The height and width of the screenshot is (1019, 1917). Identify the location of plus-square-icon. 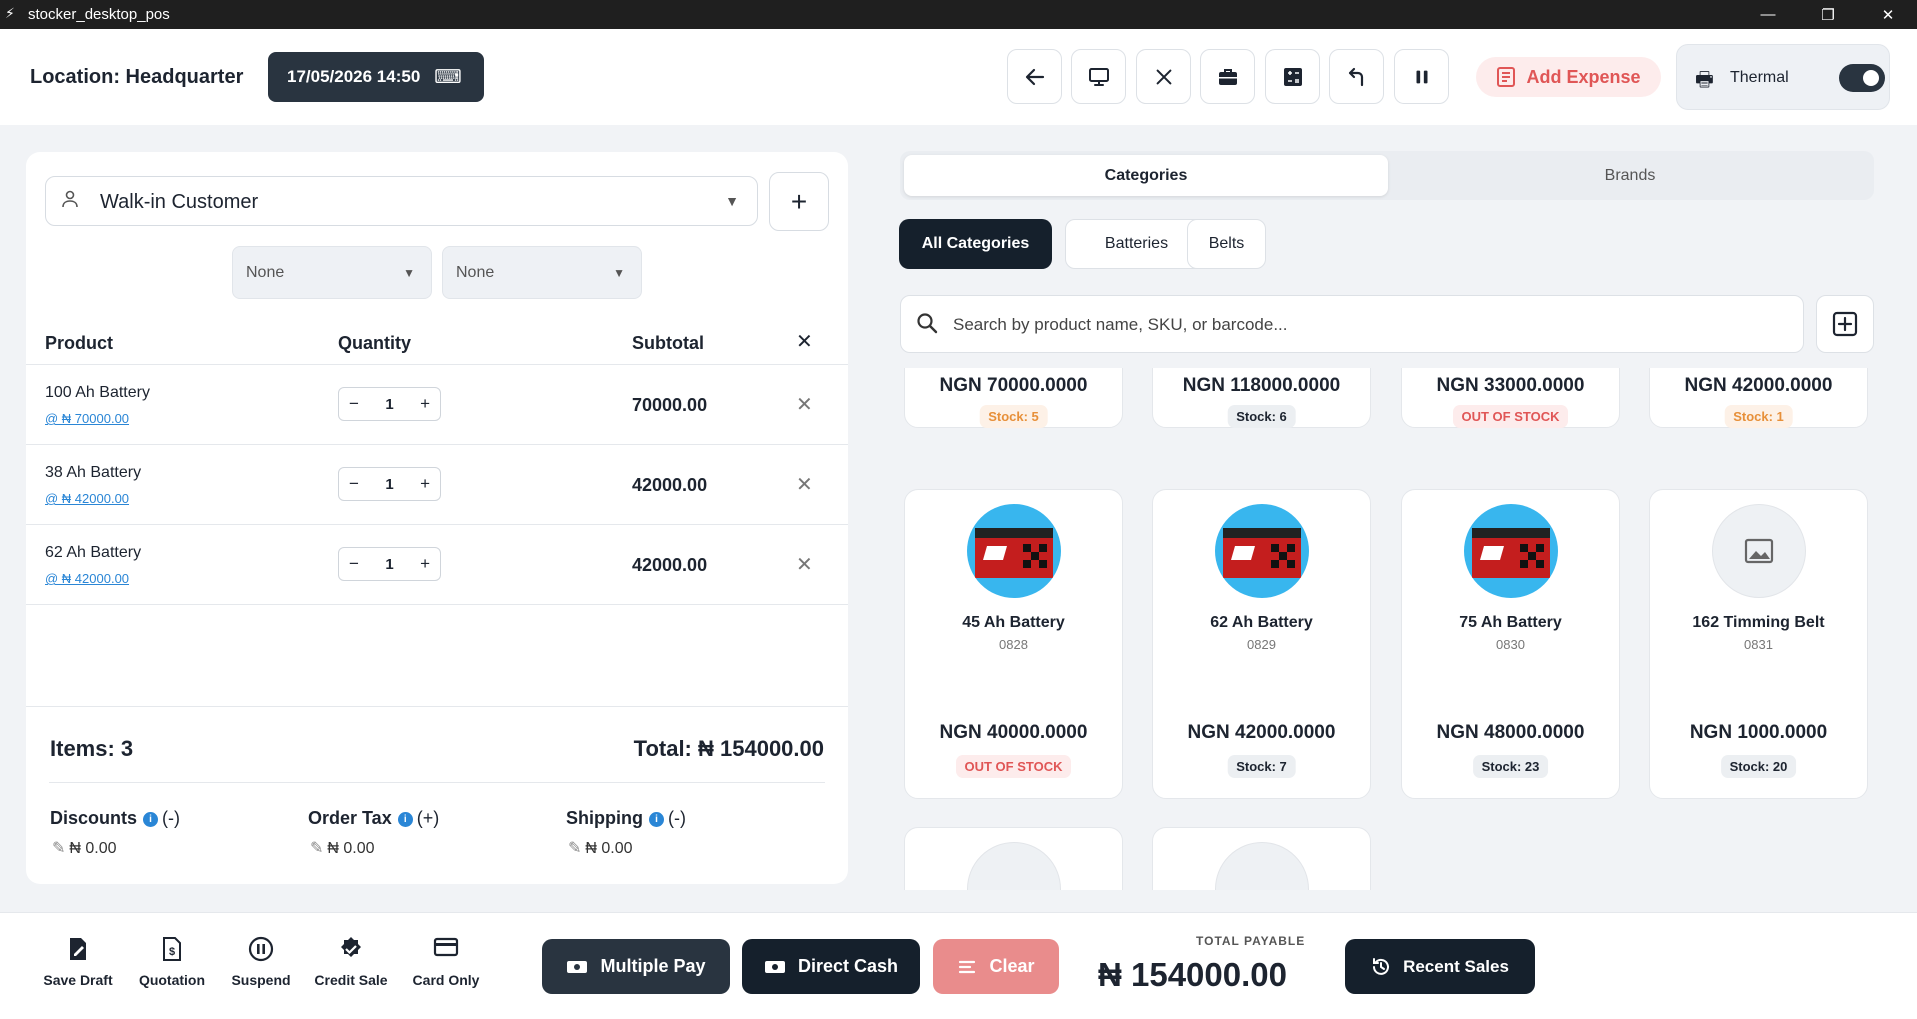
(1845, 324).